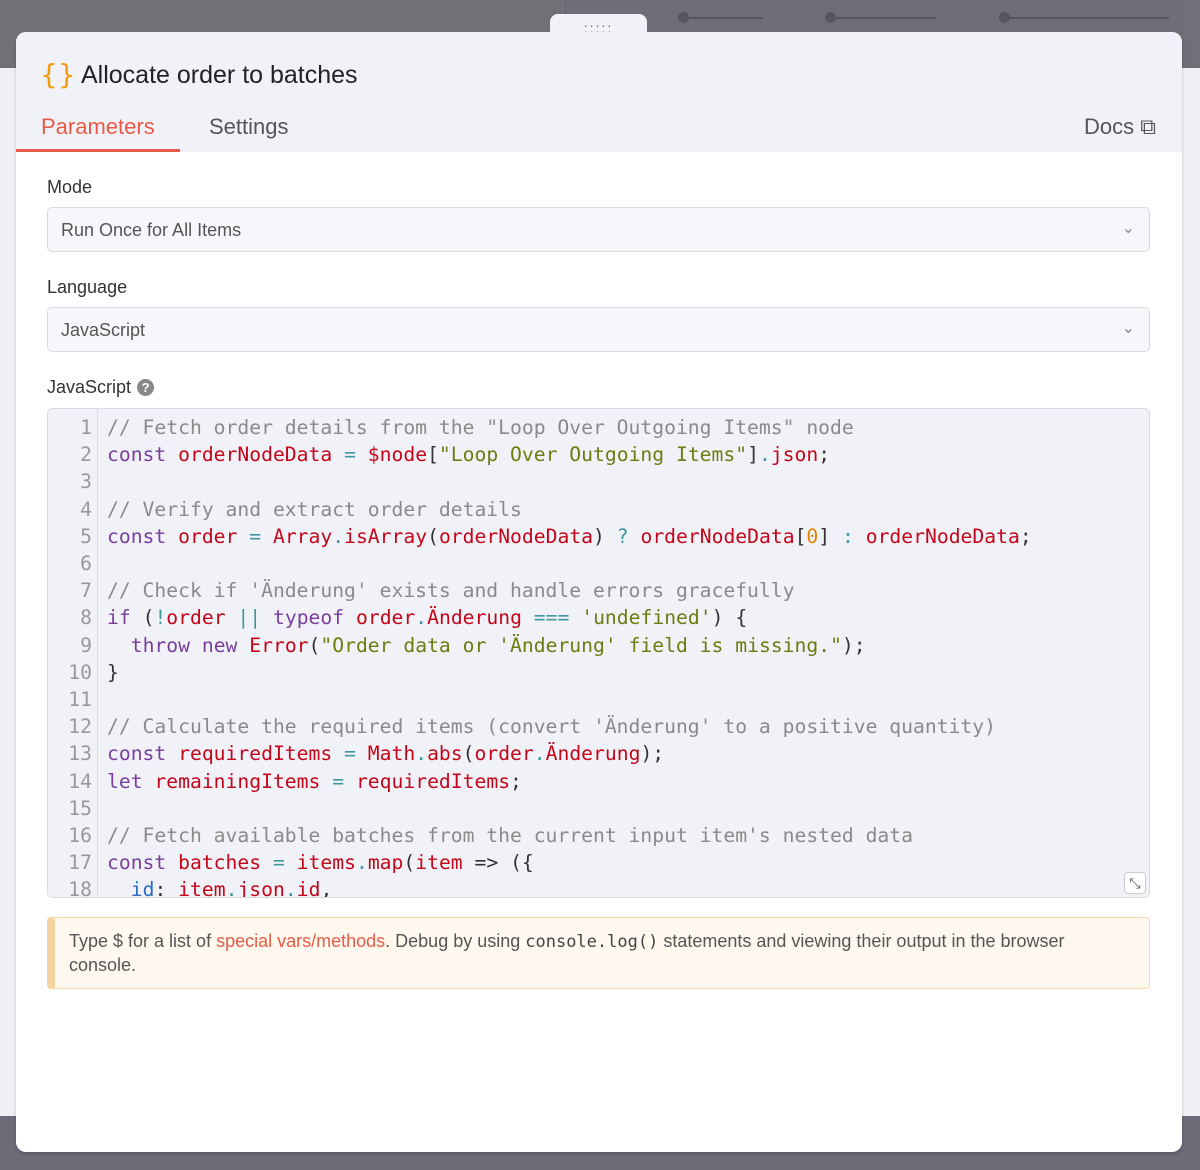 This screenshot has width=1200, height=1170. I want to click on code-token: orderNodeData, so click(942, 536).